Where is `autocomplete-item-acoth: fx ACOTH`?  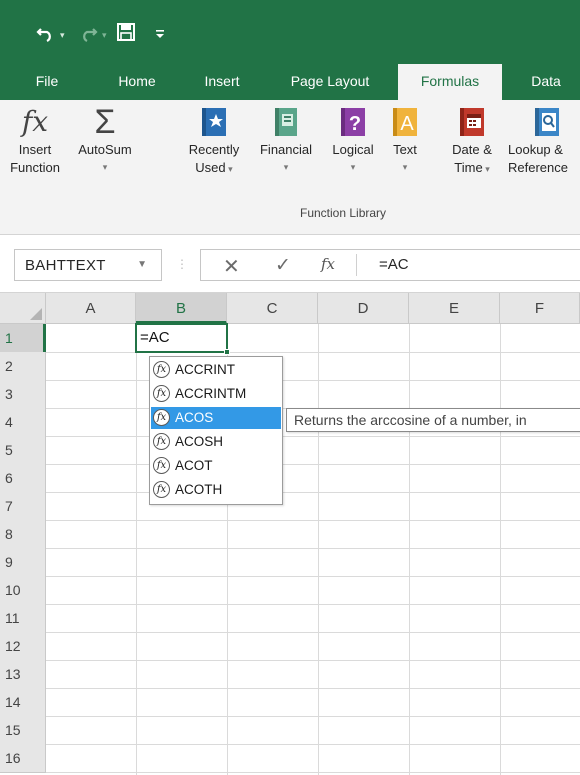 autocomplete-item-acoth: fx ACOTH is located at coordinates (216, 490).